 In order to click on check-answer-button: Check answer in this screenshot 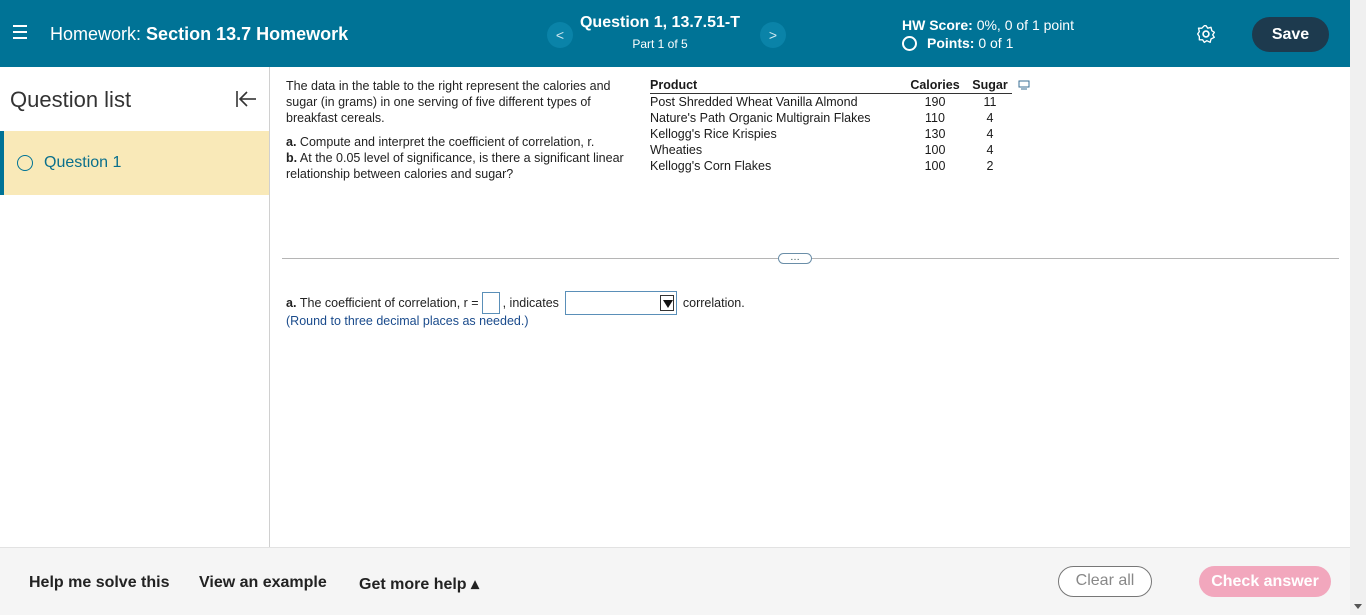, I will do `click(1265, 581)`.